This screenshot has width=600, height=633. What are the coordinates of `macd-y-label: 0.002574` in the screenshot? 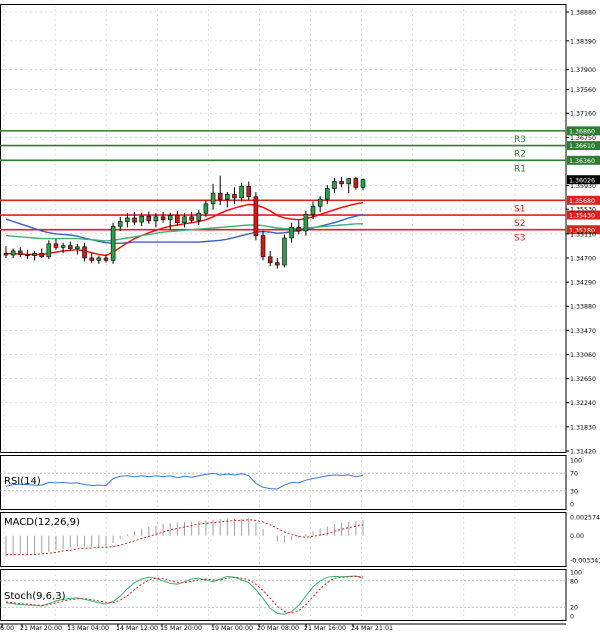 It's located at (585, 518).